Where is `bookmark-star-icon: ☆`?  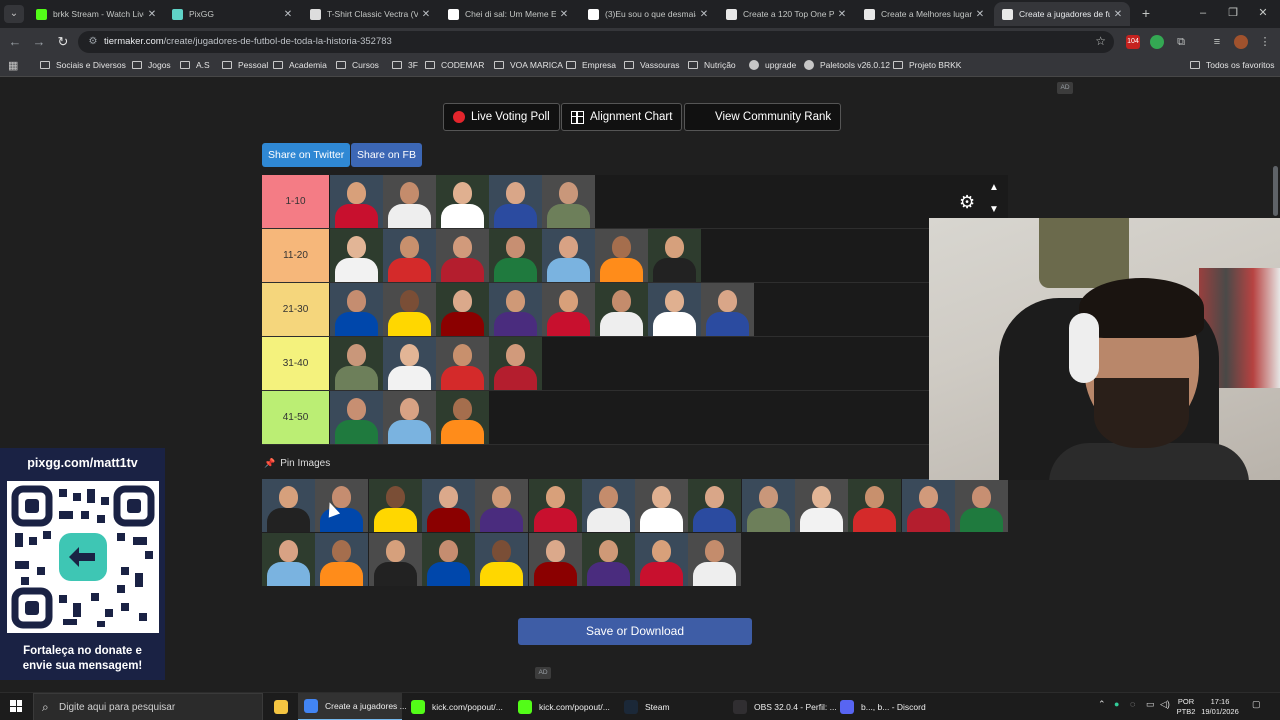
bookmark-star-icon: ☆ is located at coordinates (1100, 41).